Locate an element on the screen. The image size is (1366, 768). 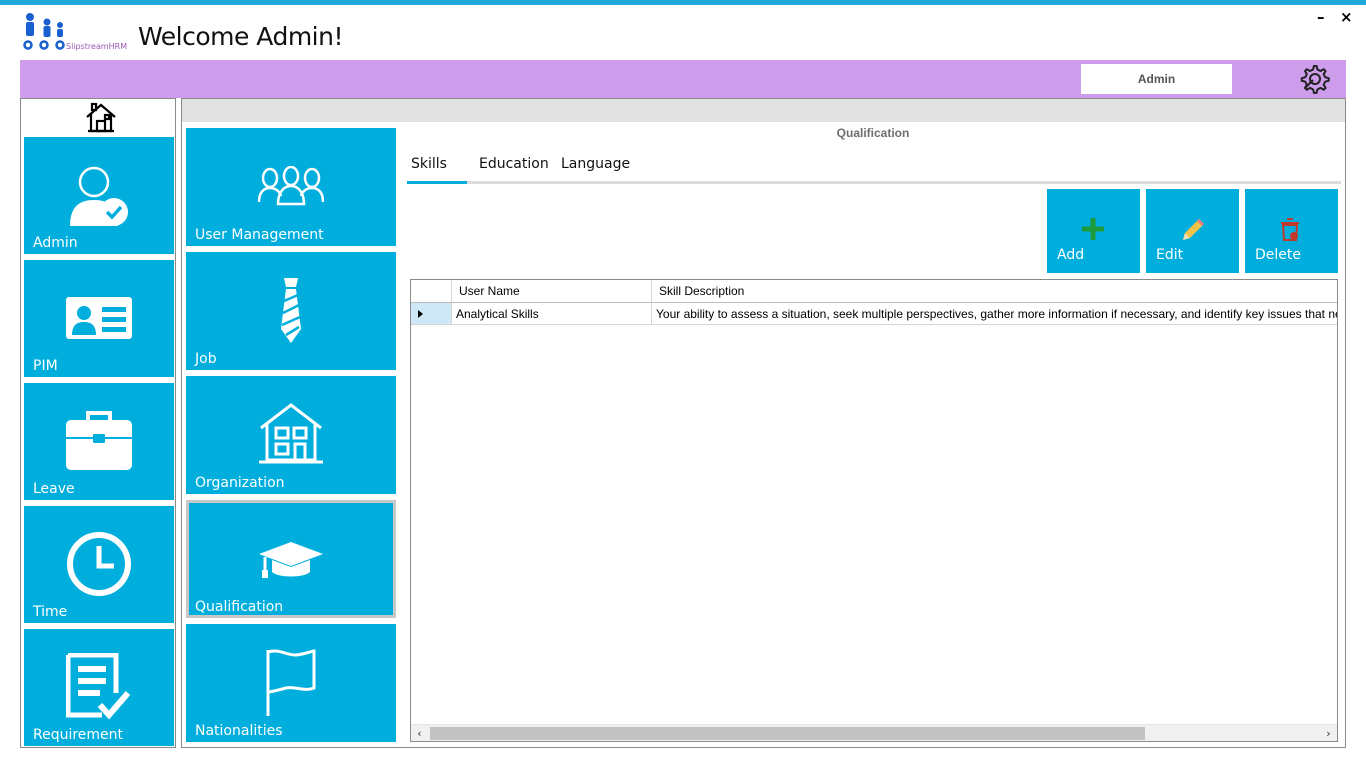
admin-tile-label: Job is located at coordinates (206, 359).